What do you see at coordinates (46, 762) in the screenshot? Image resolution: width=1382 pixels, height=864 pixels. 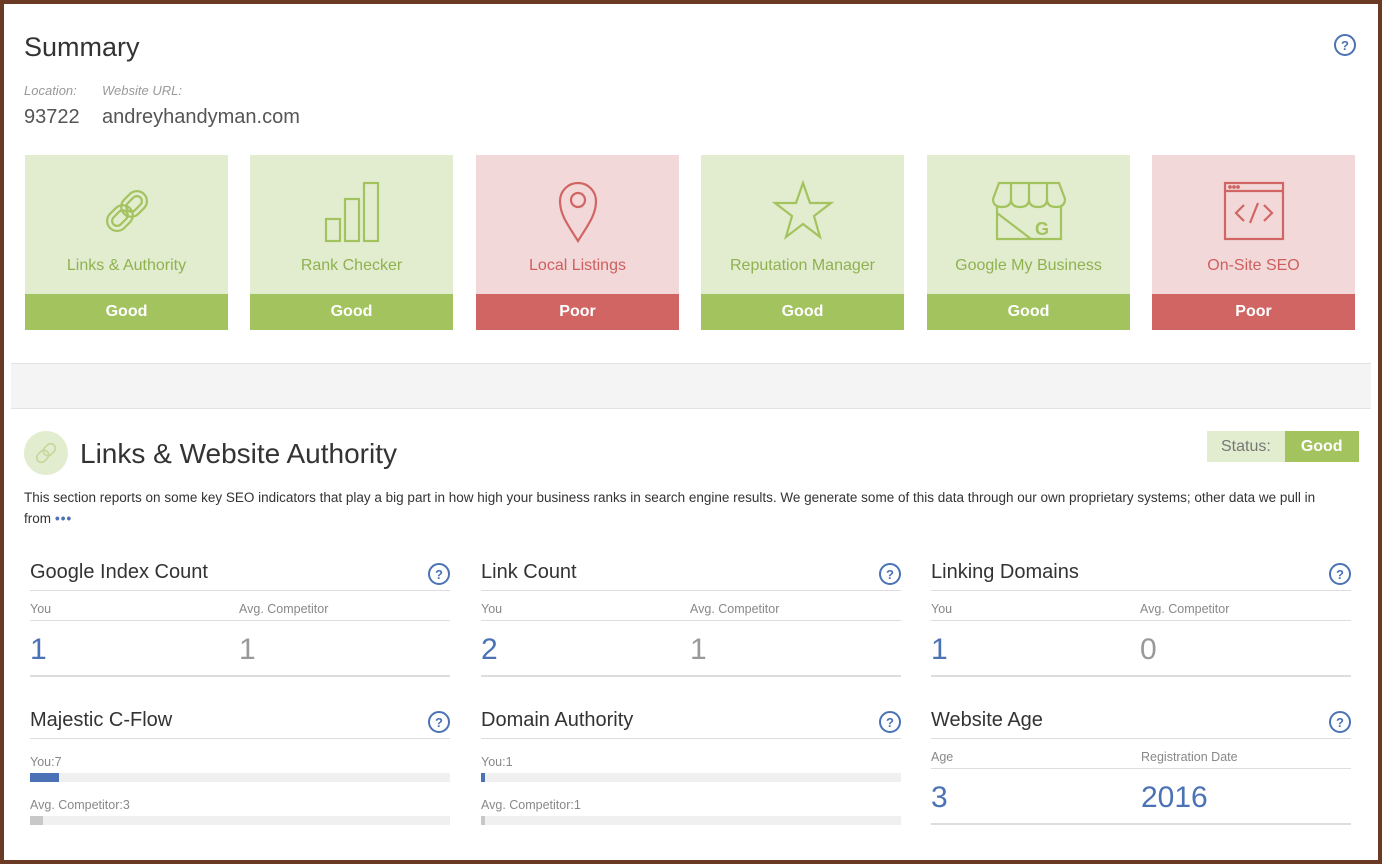 I see `you-label: You:7` at bounding box center [46, 762].